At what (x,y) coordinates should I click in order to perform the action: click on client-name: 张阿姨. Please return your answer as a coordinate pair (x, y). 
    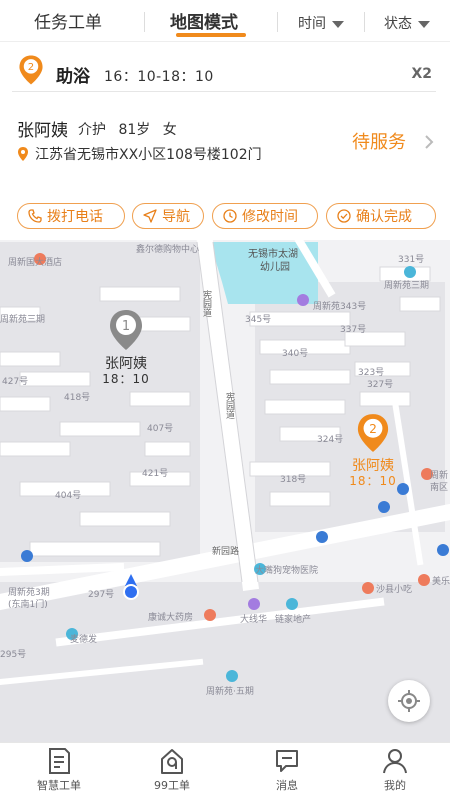
    Looking at the image, I should click on (42, 131).